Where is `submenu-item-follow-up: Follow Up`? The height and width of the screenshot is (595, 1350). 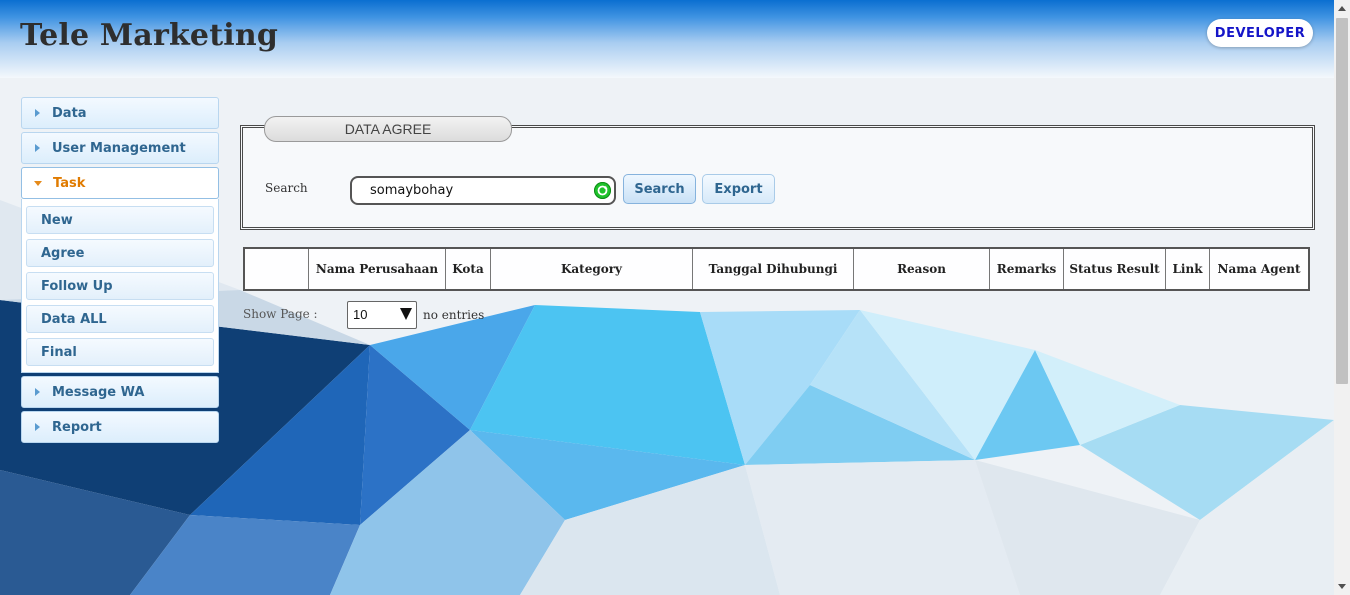 submenu-item-follow-up: Follow Up is located at coordinates (120, 286).